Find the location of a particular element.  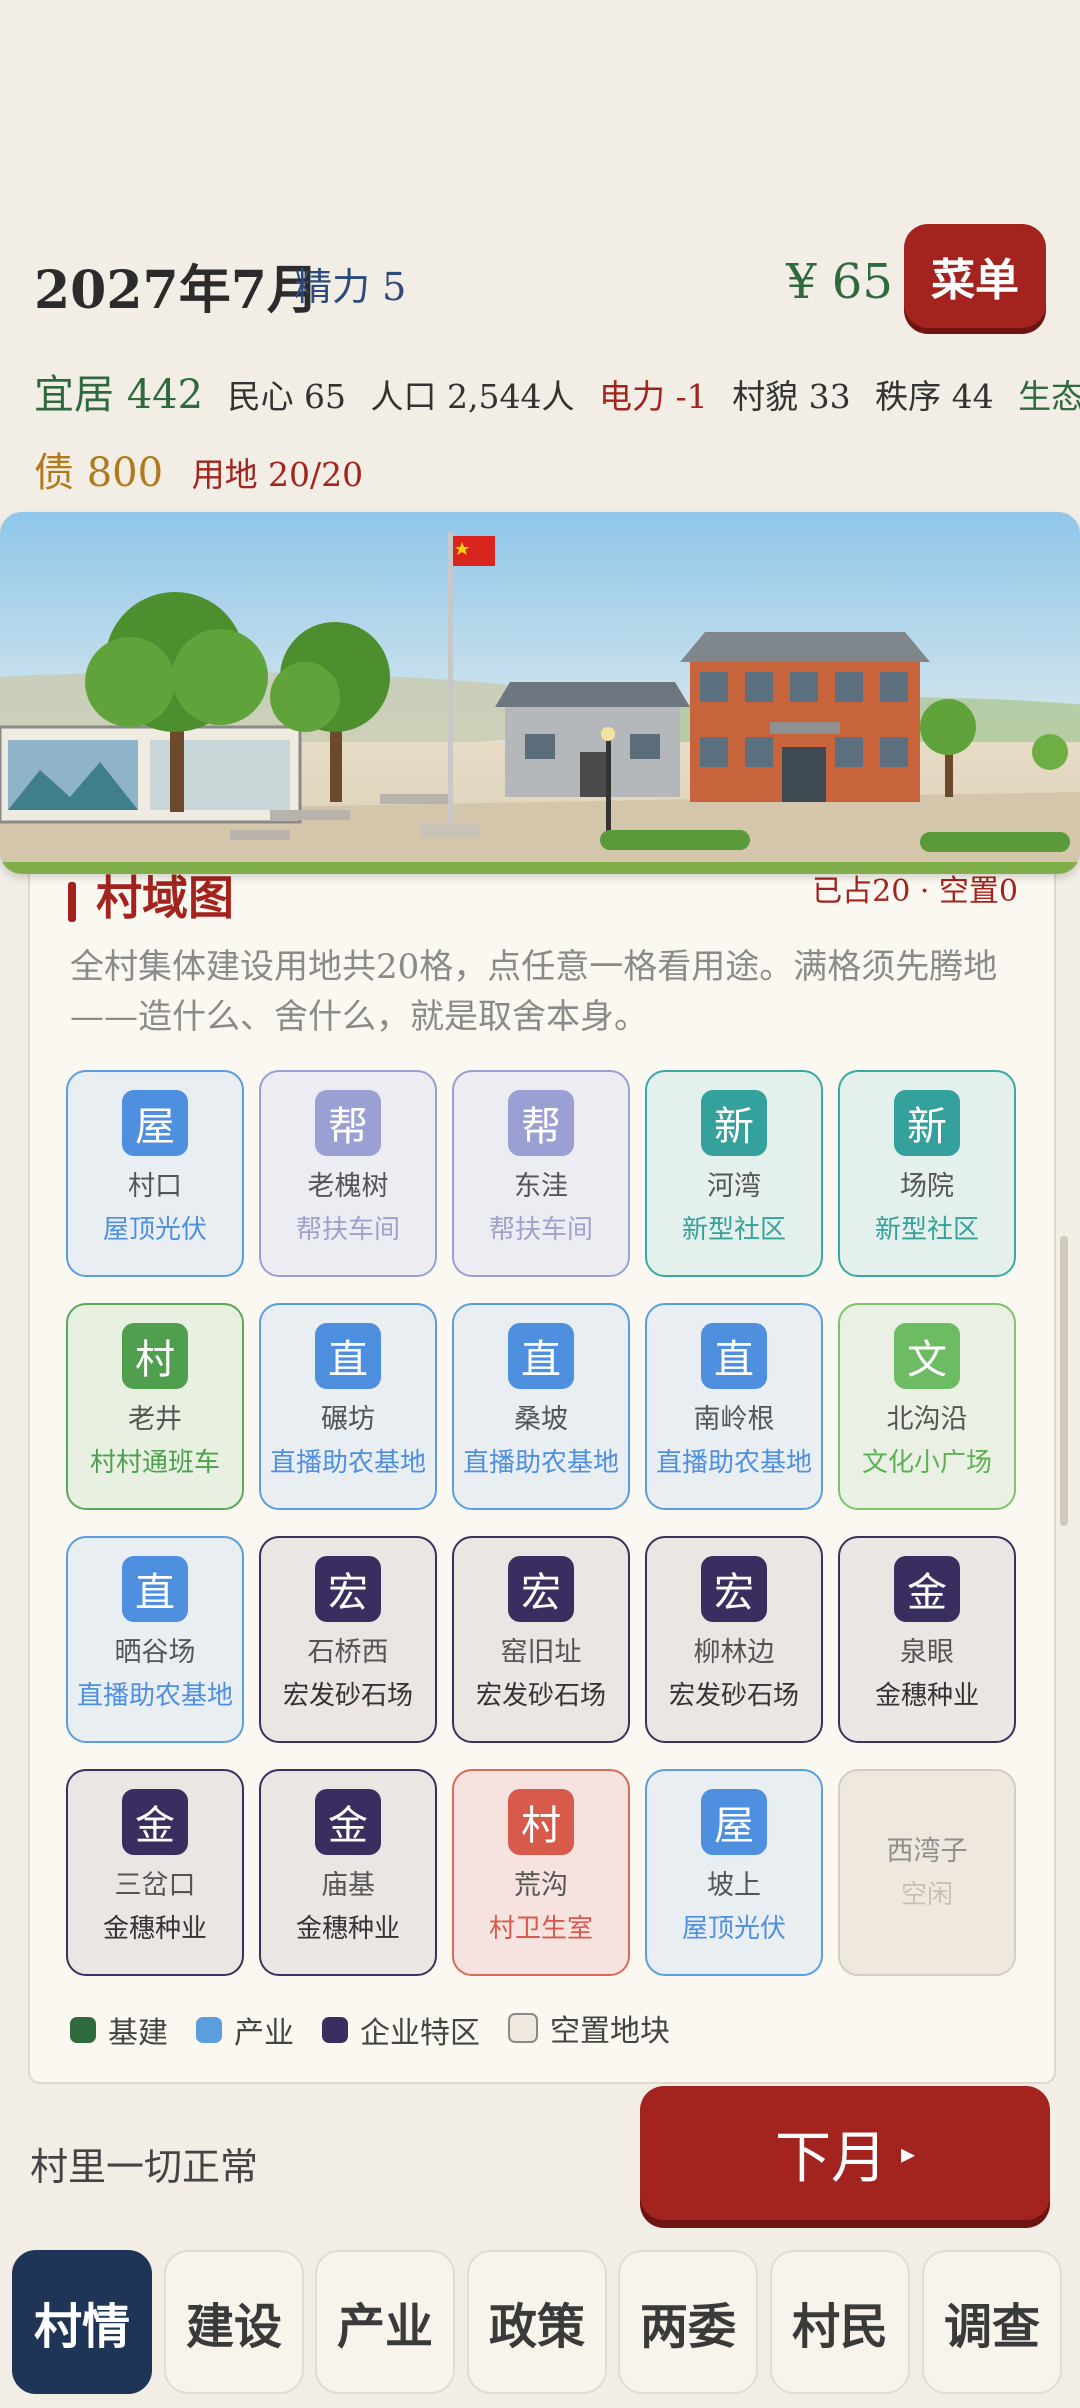

legend: 基建 产业 企业特区 空置地块 is located at coordinates (384, 2029).